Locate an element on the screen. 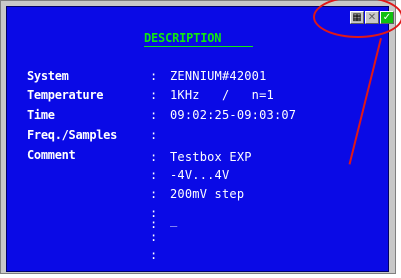 This screenshot has width=401, height=278. value-comment: Testbox EXP is located at coordinates (211, 157).